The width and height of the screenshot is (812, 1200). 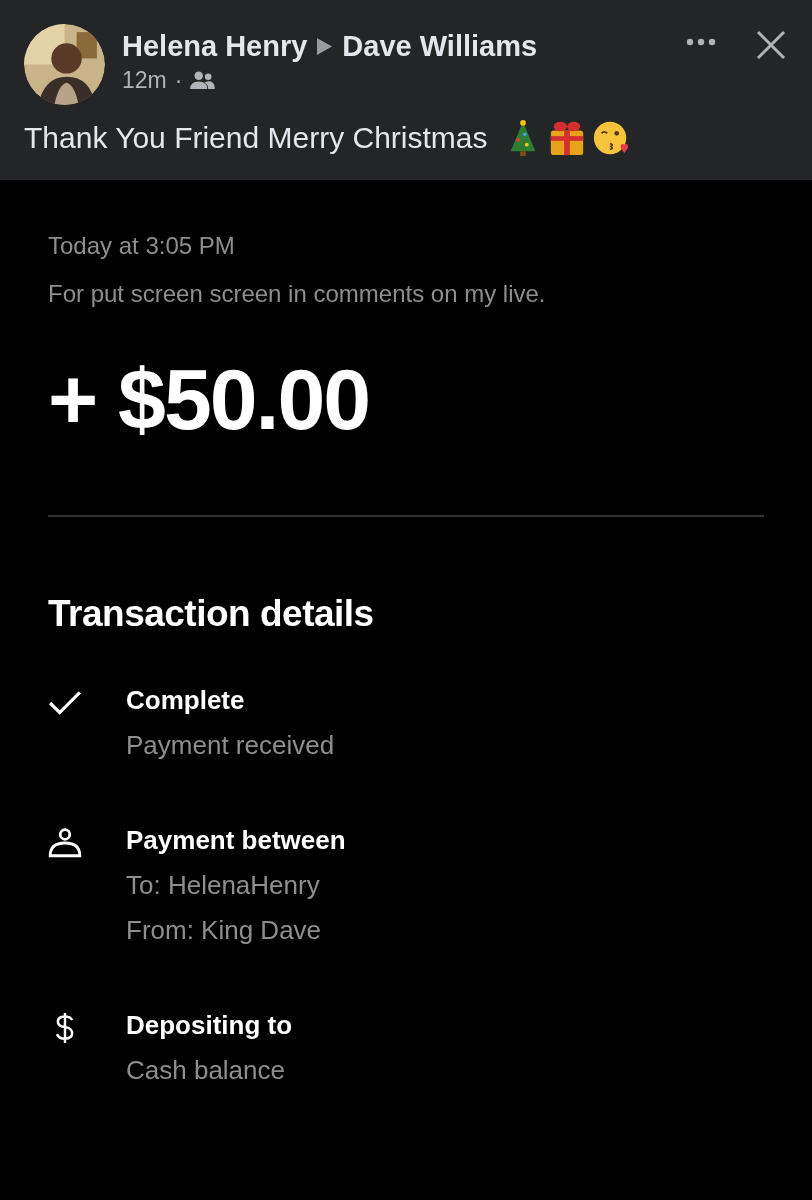 What do you see at coordinates (209, 399) in the screenshot?
I see `payment-amount: + $50.00` at bounding box center [209, 399].